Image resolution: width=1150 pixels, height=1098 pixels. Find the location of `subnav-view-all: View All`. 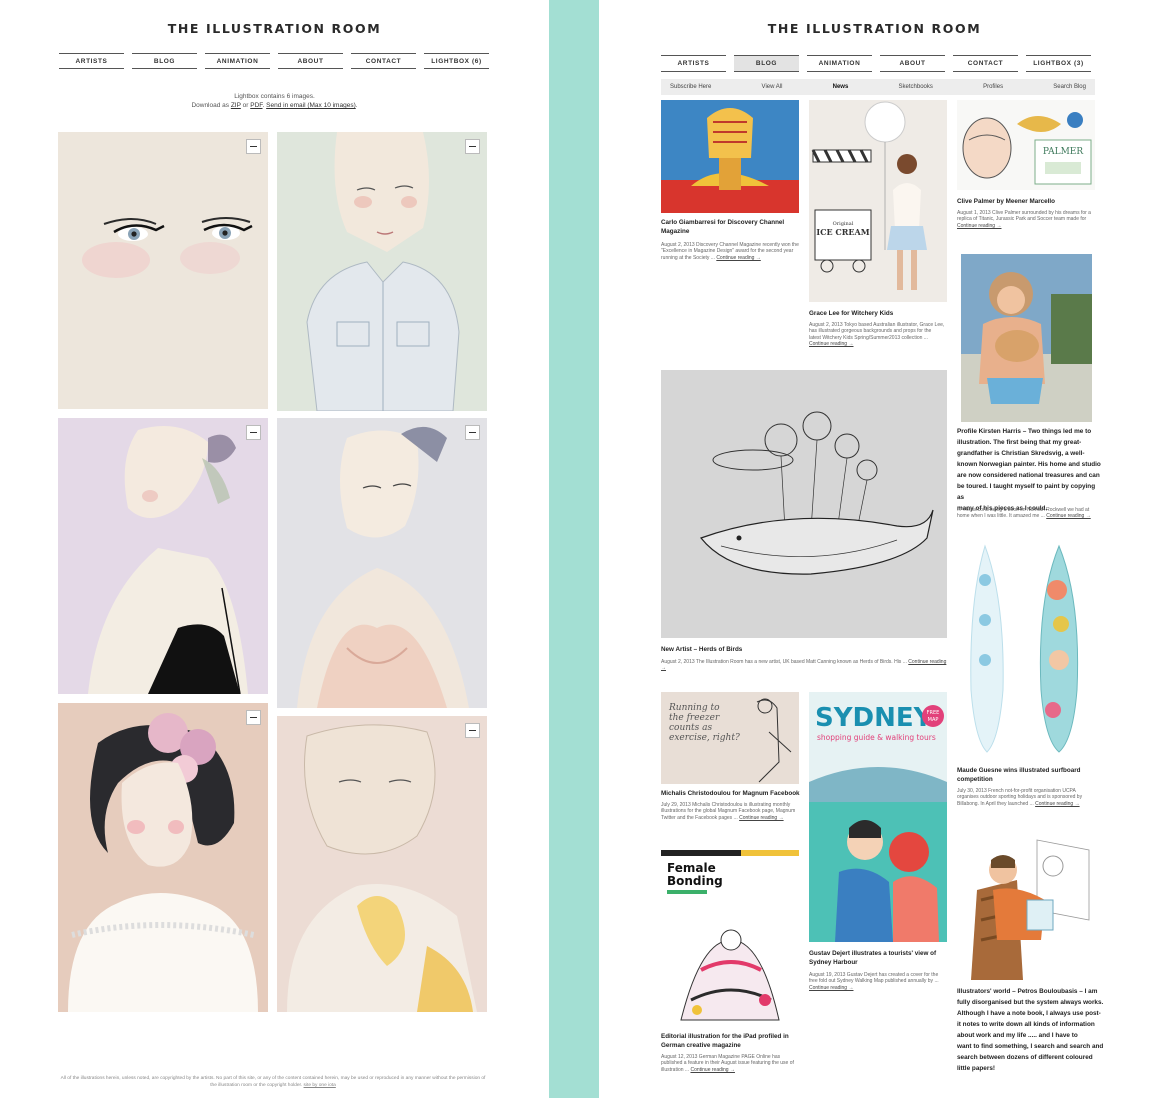

subnav-view-all: View All is located at coordinates (772, 87).